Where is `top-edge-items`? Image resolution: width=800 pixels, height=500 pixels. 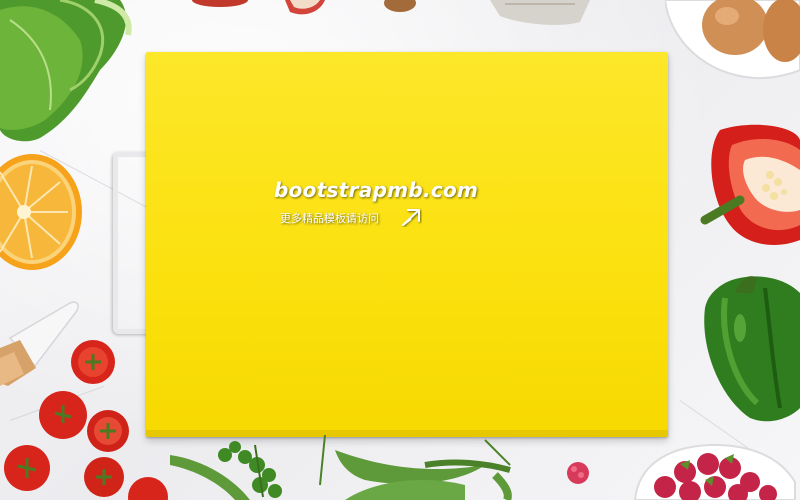
top-edge-items is located at coordinates (391, 12).